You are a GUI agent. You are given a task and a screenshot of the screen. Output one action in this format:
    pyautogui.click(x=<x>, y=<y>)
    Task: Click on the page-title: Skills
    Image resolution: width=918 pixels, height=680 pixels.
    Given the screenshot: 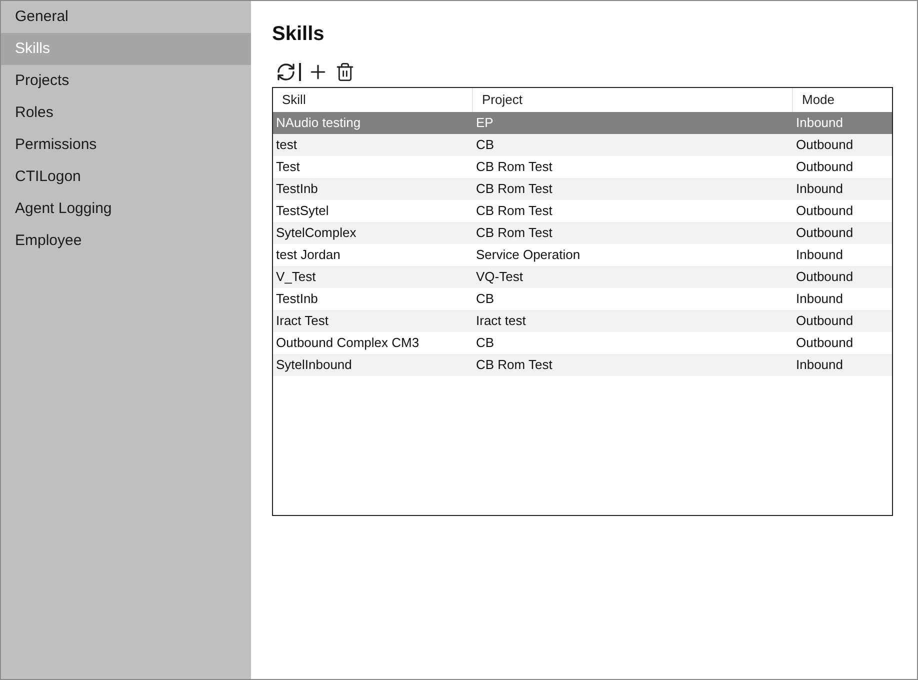 What is the action you would take?
    pyautogui.click(x=299, y=34)
    